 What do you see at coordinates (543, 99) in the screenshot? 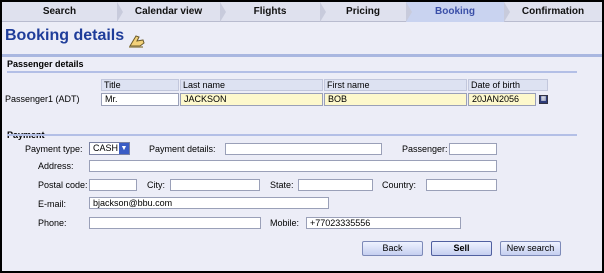
I see `calendar-icon: ▦` at bounding box center [543, 99].